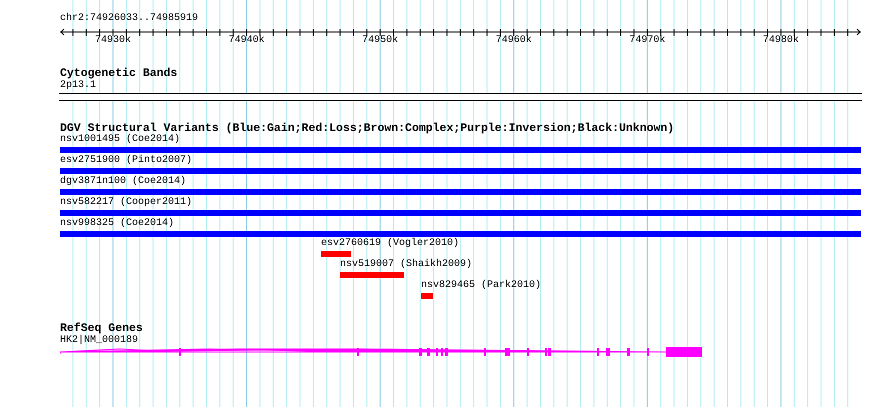 The height and width of the screenshot is (407, 890). I want to click on scale-label: 74930k, so click(112, 41).